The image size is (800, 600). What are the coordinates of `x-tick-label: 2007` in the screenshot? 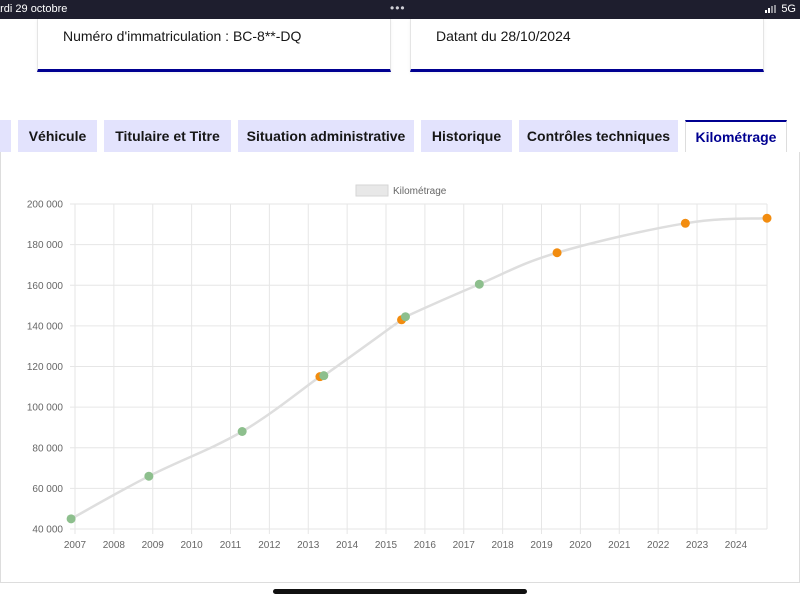 It's located at (75, 545).